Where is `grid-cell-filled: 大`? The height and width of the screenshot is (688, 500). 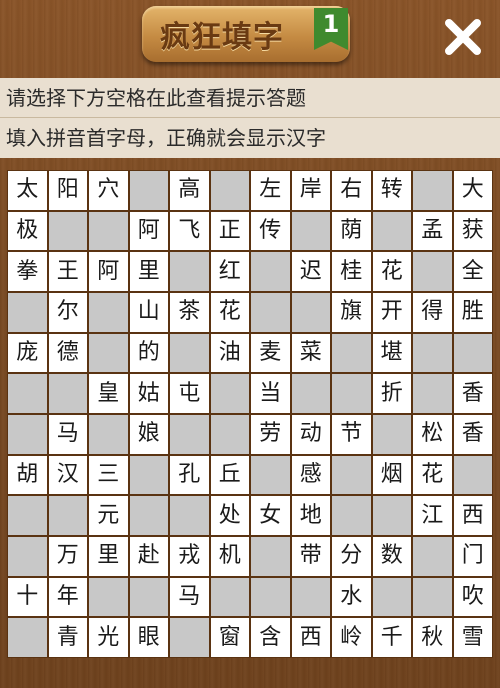
grid-cell-filled: 大 is located at coordinates (472, 190).